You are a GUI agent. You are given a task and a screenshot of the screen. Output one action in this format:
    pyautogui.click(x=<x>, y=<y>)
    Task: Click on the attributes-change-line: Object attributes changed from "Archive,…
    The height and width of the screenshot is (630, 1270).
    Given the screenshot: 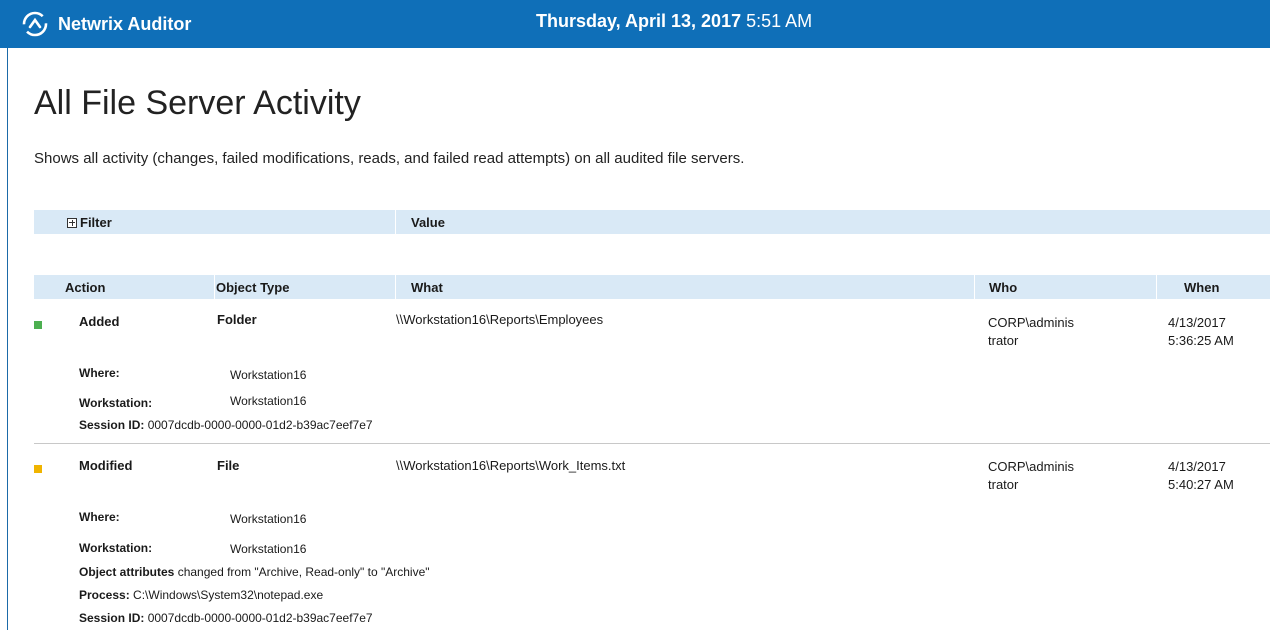 What is the action you would take?
    pyautogui.click(x=254, y=572)
    